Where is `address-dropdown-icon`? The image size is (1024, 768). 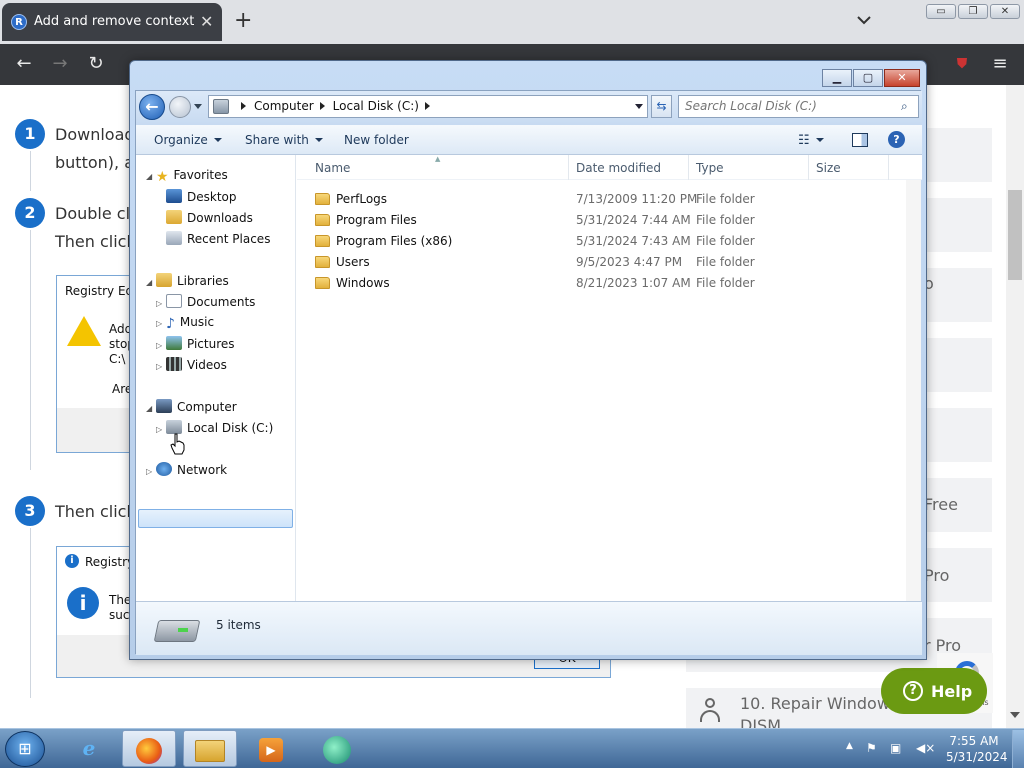 address-dropdown-icon is located at coordinates (639, 106).